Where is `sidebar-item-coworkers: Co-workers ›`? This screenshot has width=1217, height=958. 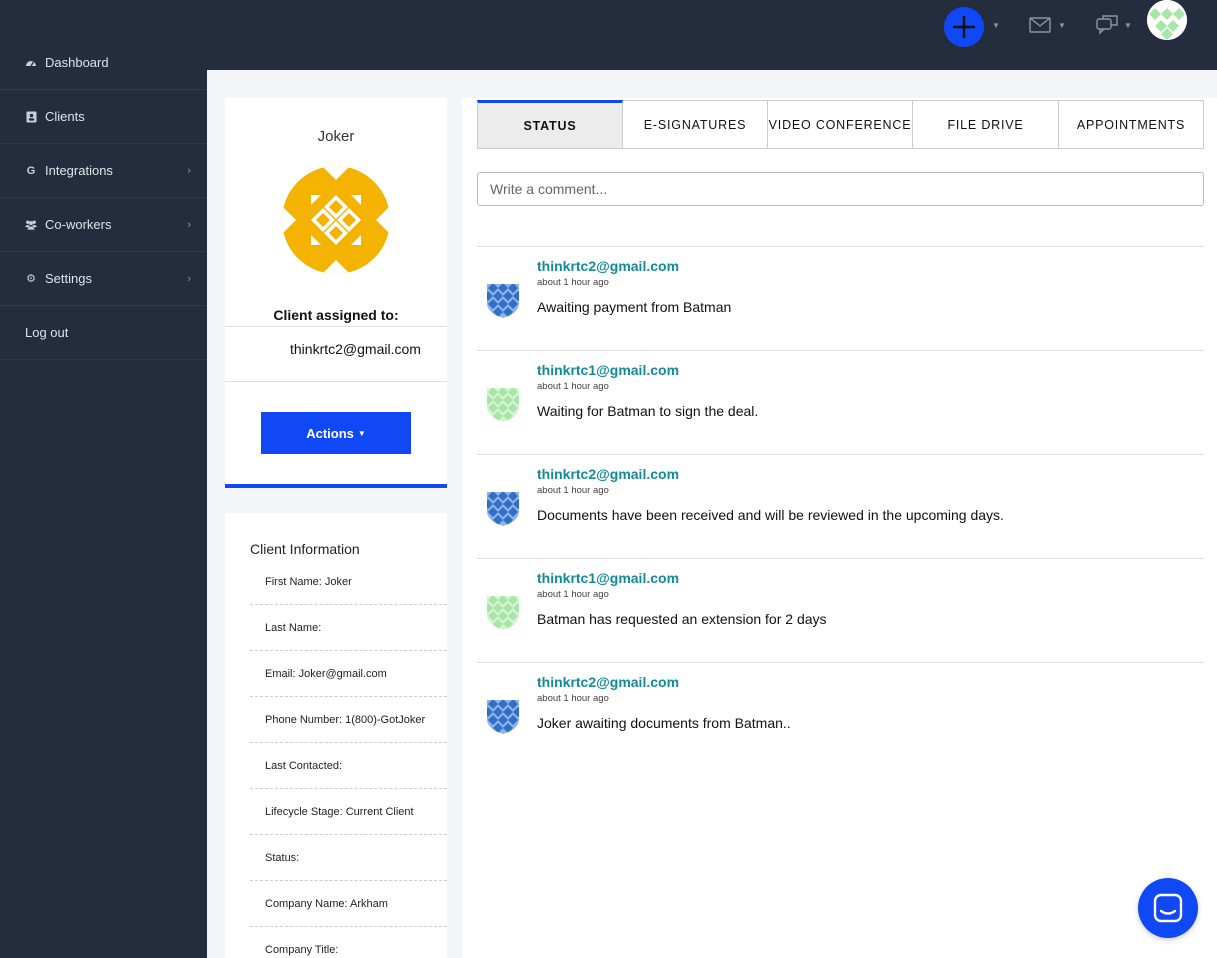 sidebar-item-coworkers: Co-workers › is located at coordinates (103, 225).